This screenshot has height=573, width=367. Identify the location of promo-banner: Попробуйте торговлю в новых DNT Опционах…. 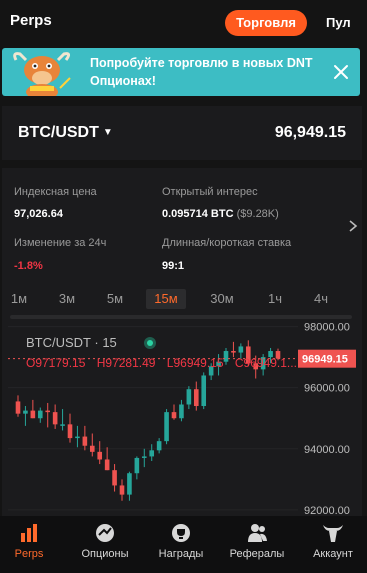
(181, 72).